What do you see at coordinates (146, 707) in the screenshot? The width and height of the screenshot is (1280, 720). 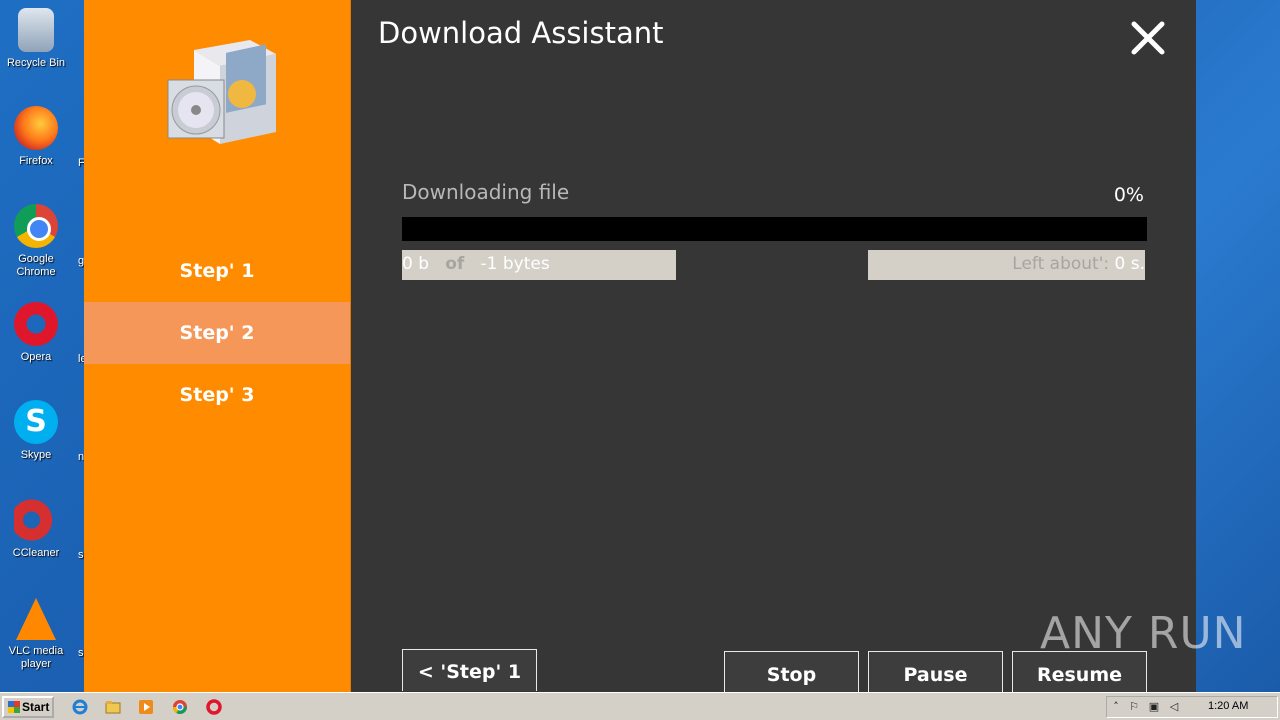 I see `media-player-icon` at bounding box center [146, 707].